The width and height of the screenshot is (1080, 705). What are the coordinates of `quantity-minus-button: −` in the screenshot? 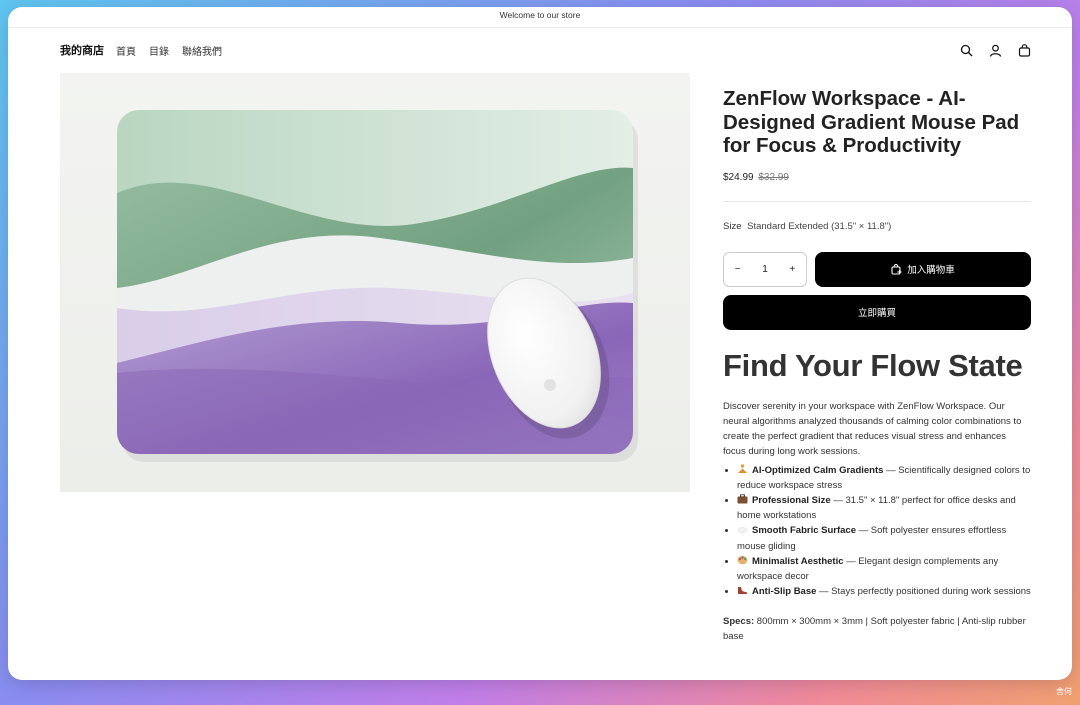 It's located at (738, 269).